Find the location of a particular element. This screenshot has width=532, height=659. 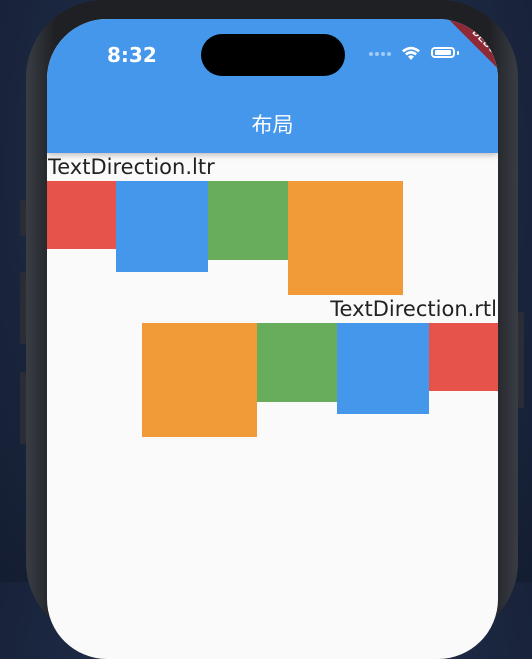

rtl-blue-box is located at coordinates (383, 368).